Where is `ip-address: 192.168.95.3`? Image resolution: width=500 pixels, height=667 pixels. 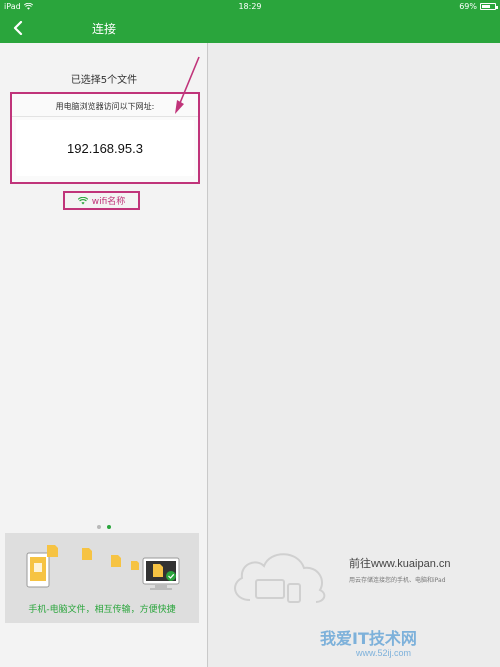
ip-address: 192.168.95.3 is located at coordinates (105, 148).